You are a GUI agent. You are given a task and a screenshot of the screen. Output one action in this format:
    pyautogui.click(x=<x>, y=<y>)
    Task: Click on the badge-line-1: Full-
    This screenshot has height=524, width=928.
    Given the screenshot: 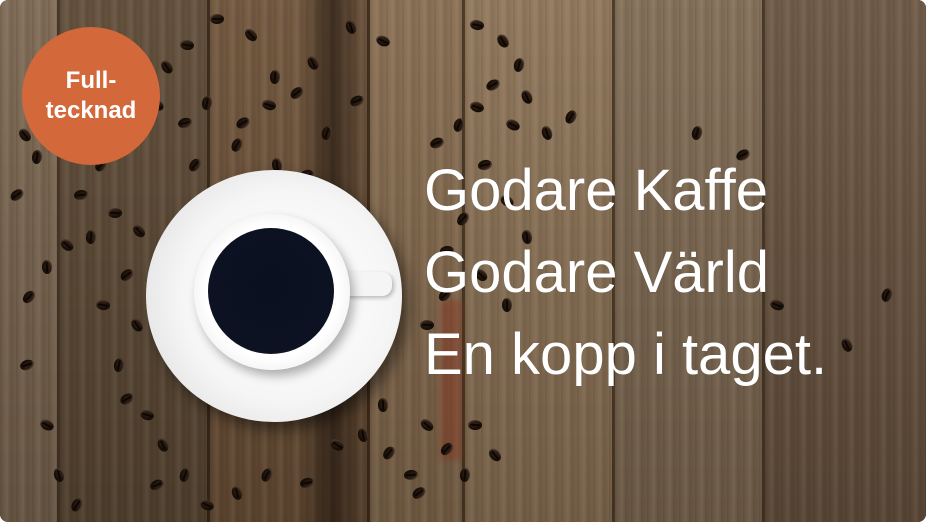 What is the action you would take?
    pyautogui.click(x=91, y=80)
    